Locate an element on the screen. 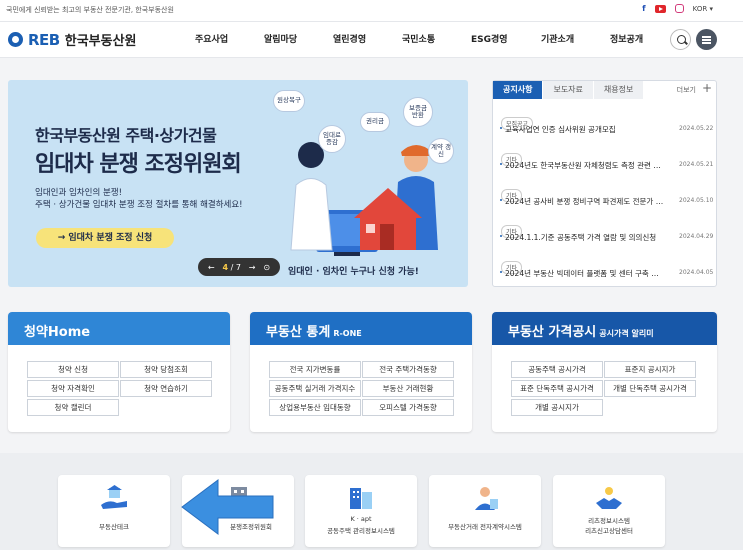  apt-trade-index-button: 공동주택 실거래 가격지수 is located at coordinates (315, 388).